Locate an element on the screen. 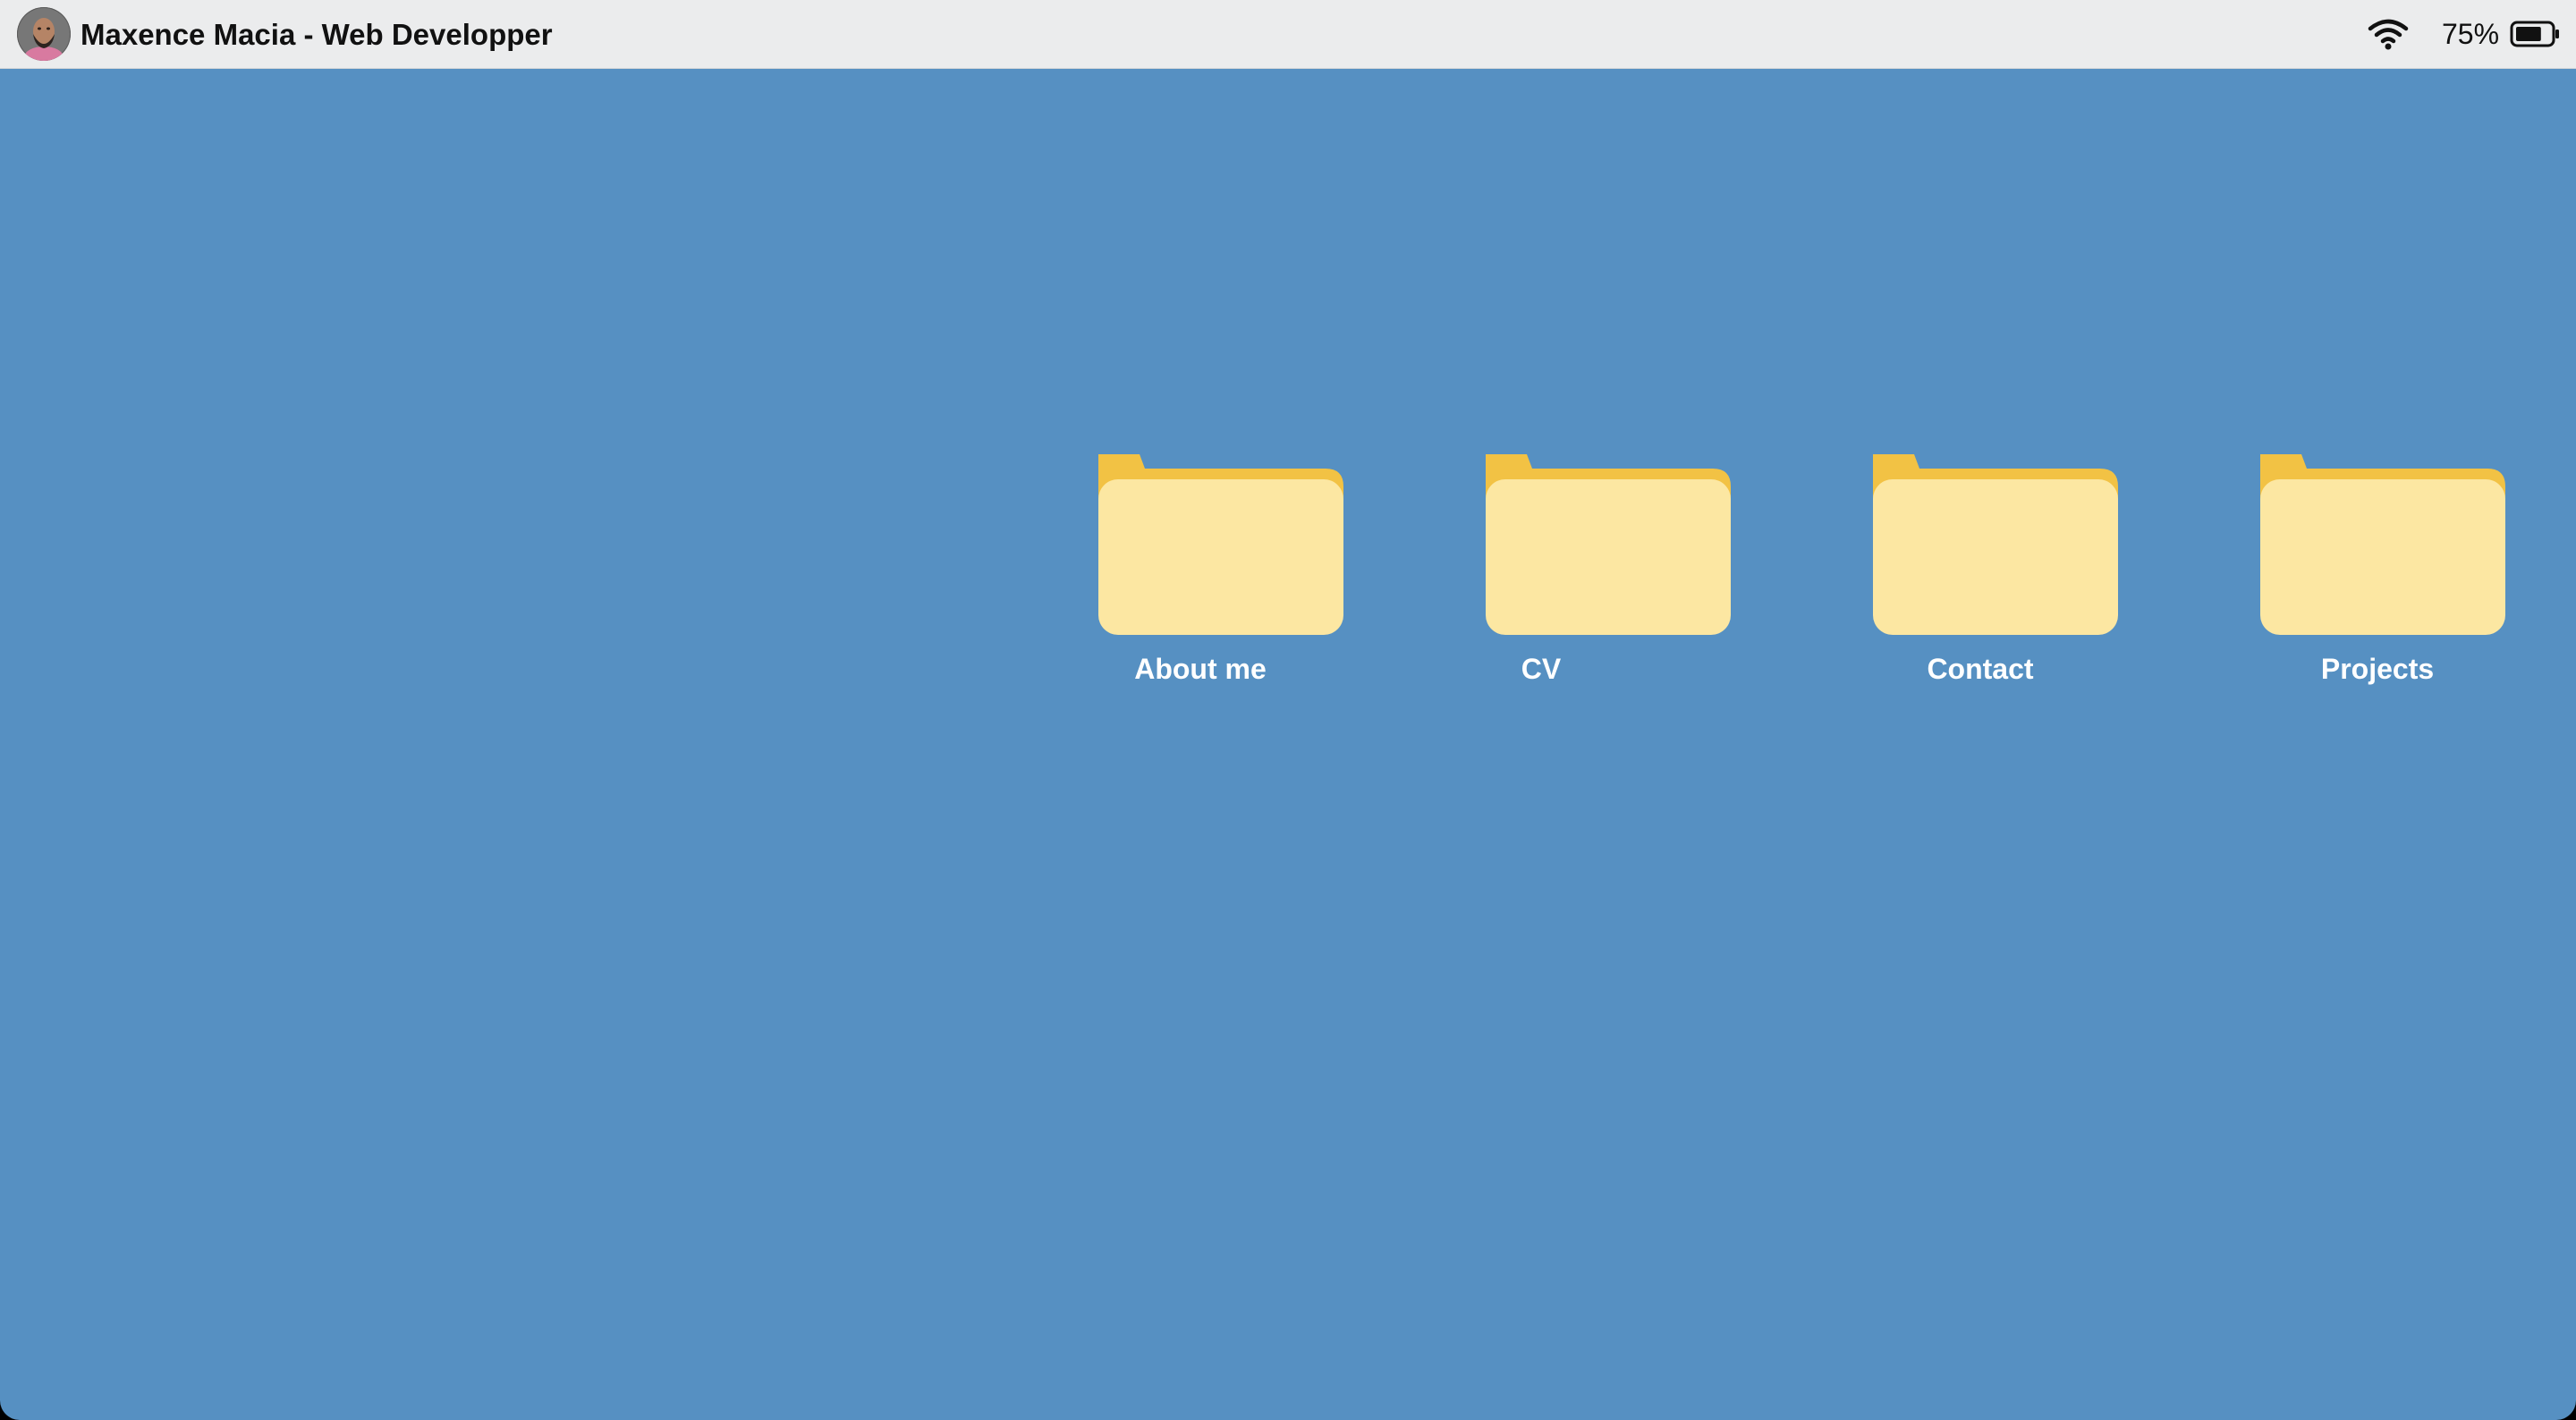 The image size is (2576, 1420). avatar-photo-icon is located at coordinates (44, 34).